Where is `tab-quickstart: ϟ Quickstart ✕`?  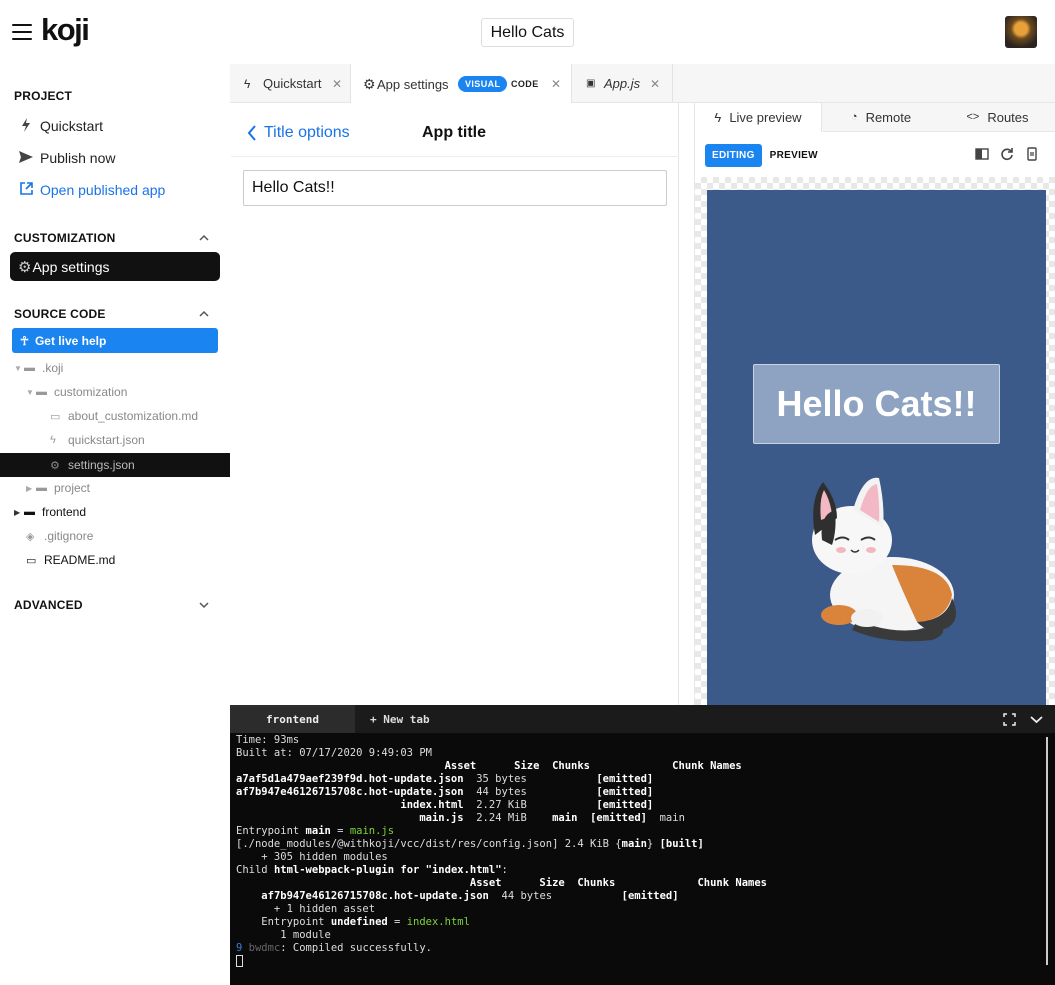
tab-quickstart: ϟ Quickstart ✕ is located at coordinates (290, 83).